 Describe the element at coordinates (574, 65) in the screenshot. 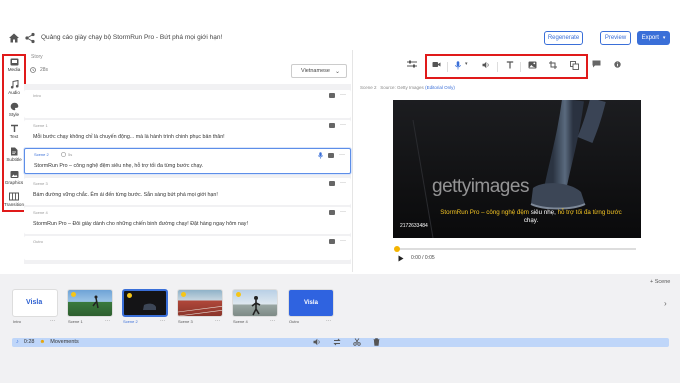

I see `layers-icon` at that location.